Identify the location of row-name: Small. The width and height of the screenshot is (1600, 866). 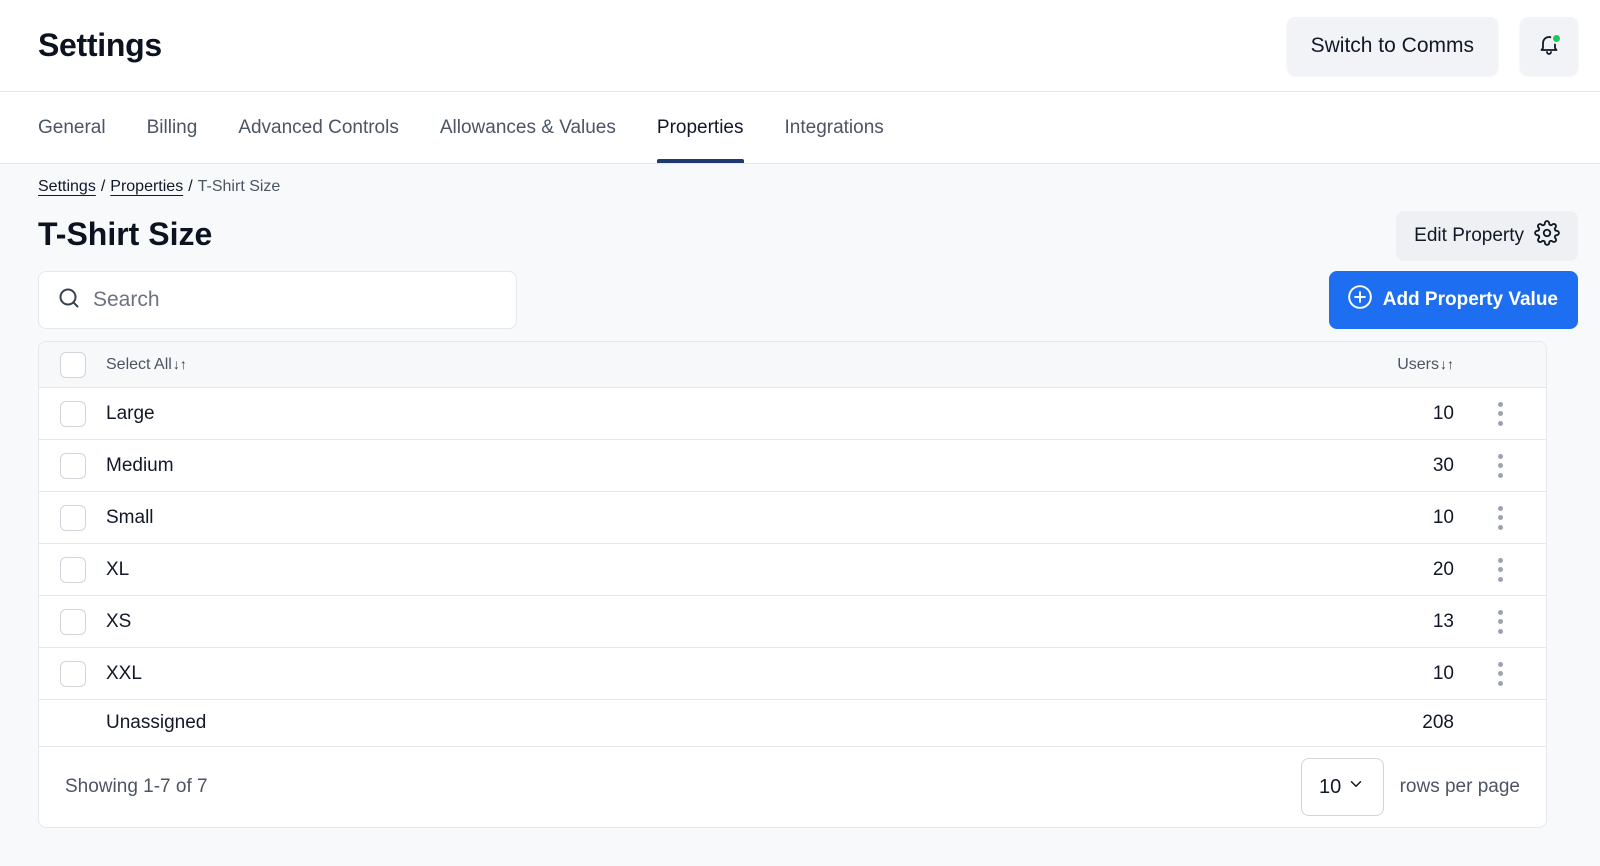
(130, 517).